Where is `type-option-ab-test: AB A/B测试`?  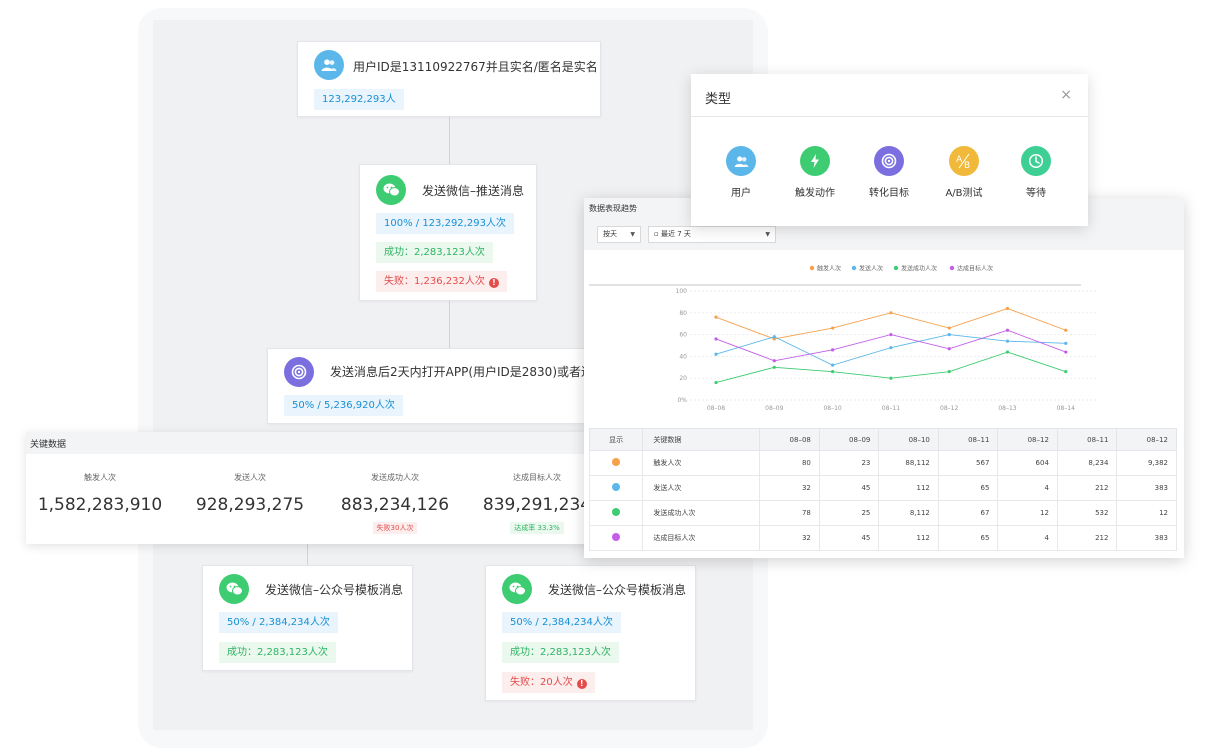 type-option-ab-test: AB A/B测试 is located at coordinates (964, 172).